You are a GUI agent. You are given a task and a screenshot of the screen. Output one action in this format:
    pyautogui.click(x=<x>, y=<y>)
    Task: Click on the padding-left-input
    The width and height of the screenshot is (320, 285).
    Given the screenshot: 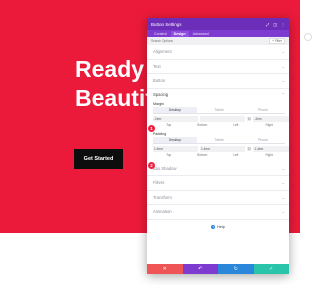 What is the action you would take?
    pyautogui.click(x=271, y=148)
    